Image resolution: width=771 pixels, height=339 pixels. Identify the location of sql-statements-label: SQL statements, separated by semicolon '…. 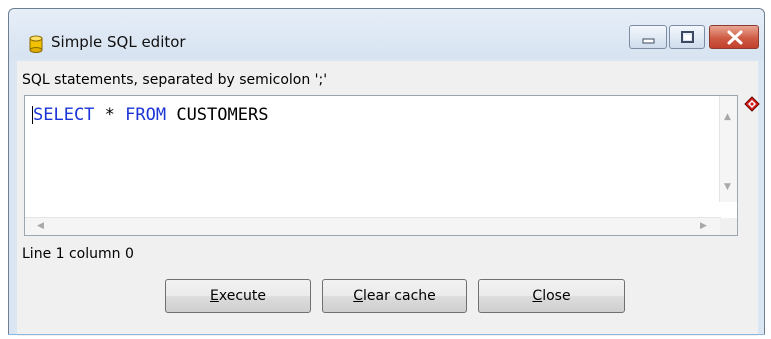
(175, 80).